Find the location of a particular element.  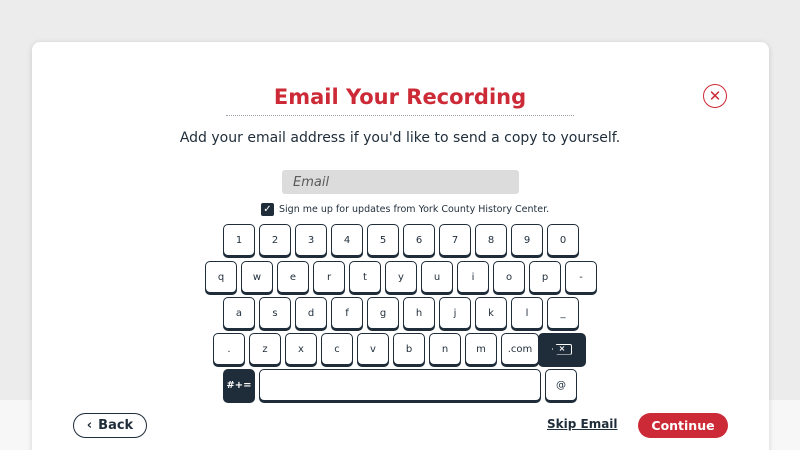

key-n: n is located at coordinates (445, 349).